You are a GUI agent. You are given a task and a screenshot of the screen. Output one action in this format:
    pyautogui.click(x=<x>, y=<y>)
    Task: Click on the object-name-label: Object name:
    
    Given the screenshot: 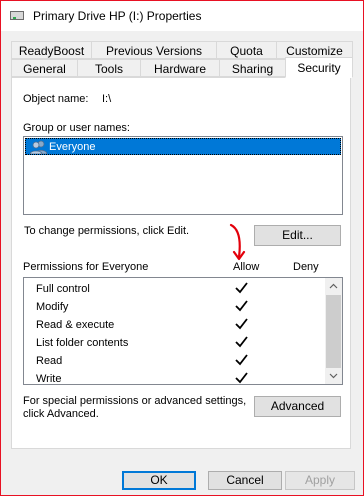 What is the action you would take?
    pyautogui.click(x=56, y=99)
    